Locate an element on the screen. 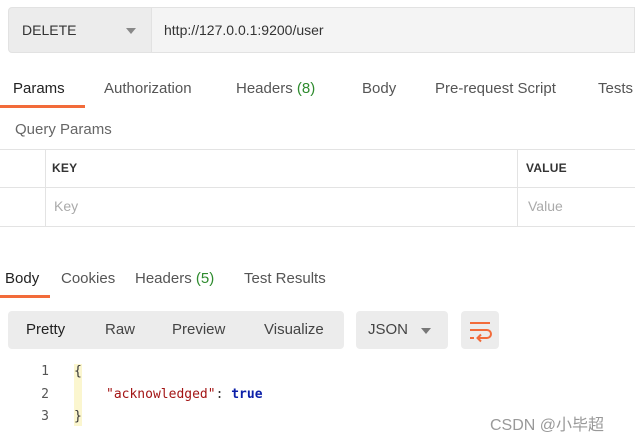 Image resolution: width=635 pixels, height=442 pixels. tab-headers: Headers (8) is located at coordinates (275, 88).